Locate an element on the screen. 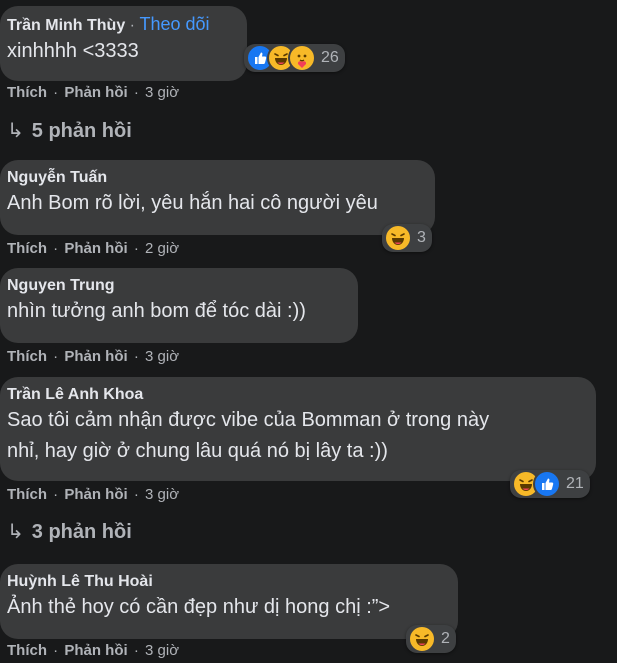 This screenshot has width=617, height=663. reaction-summary: 2 is located at coordinates (431, 639).